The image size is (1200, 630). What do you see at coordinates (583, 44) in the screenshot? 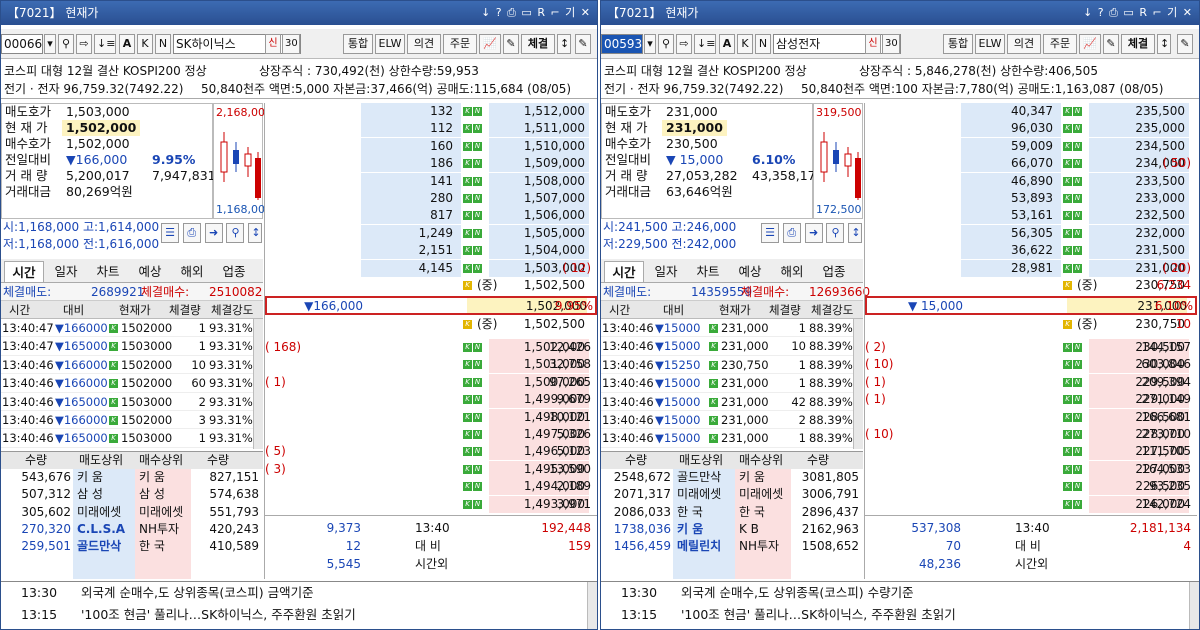
I see `pin-icon: ✎` at bounding box center [583, 44].